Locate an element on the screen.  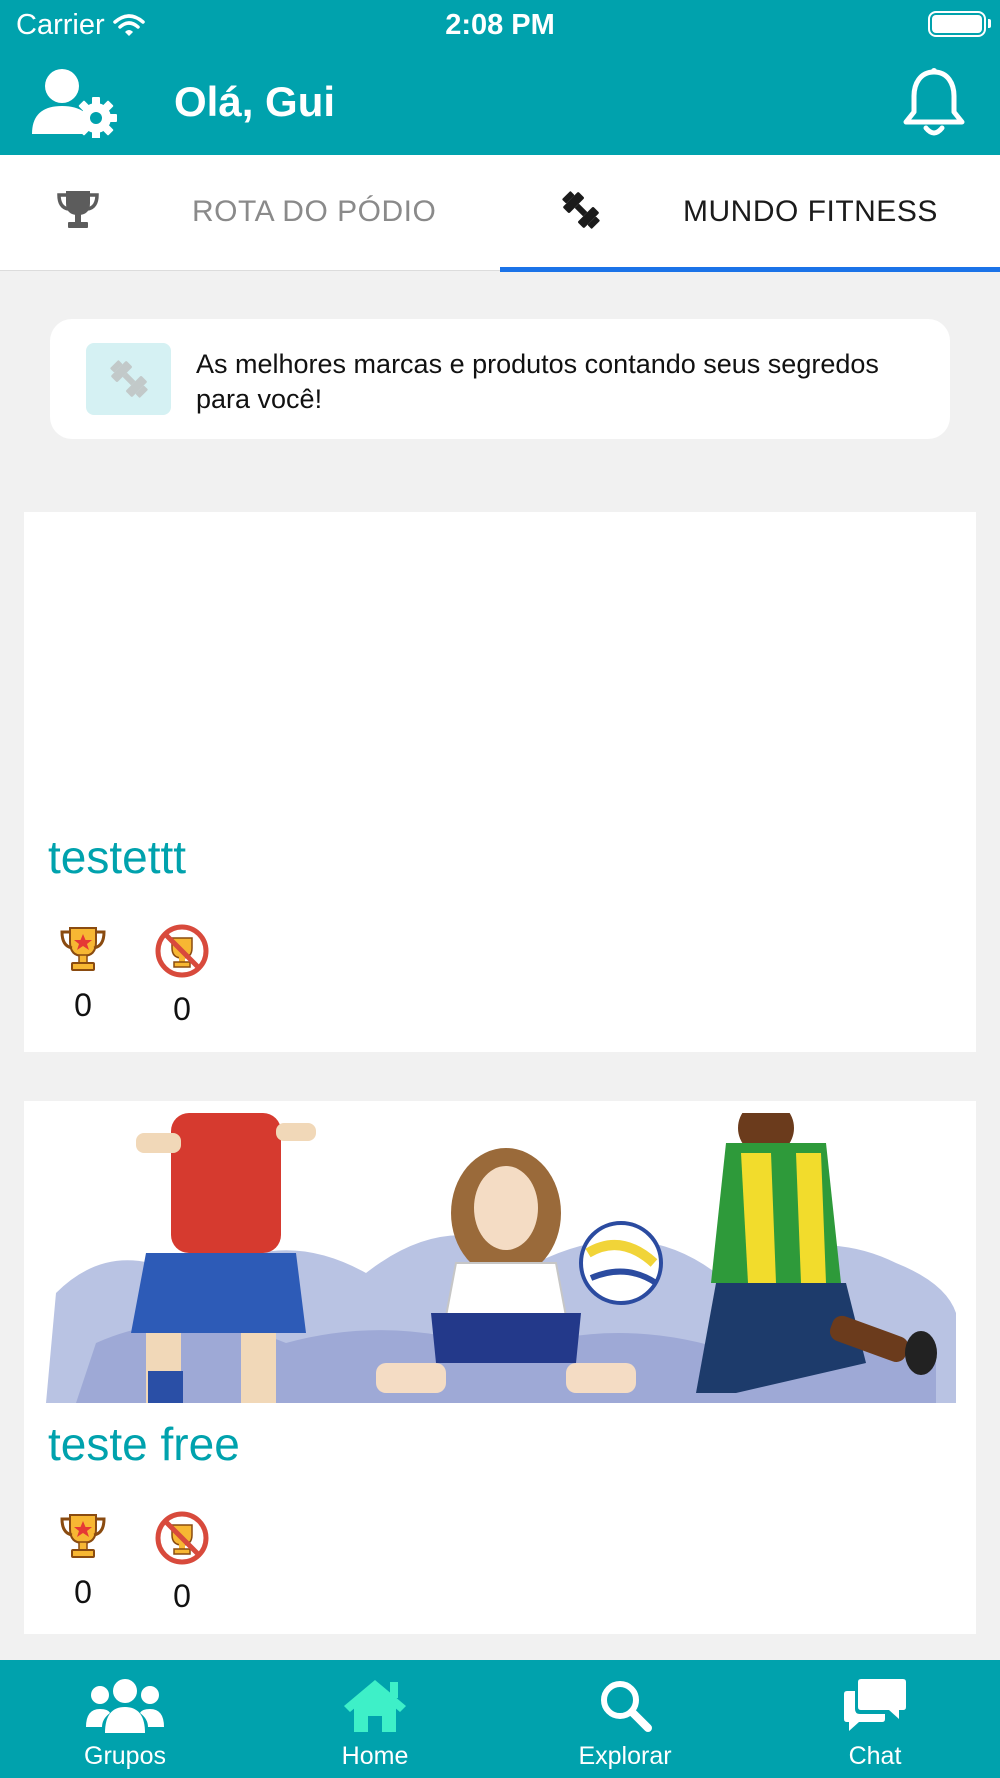
clock: 2:08 PM is located at coordinates (500, 25).